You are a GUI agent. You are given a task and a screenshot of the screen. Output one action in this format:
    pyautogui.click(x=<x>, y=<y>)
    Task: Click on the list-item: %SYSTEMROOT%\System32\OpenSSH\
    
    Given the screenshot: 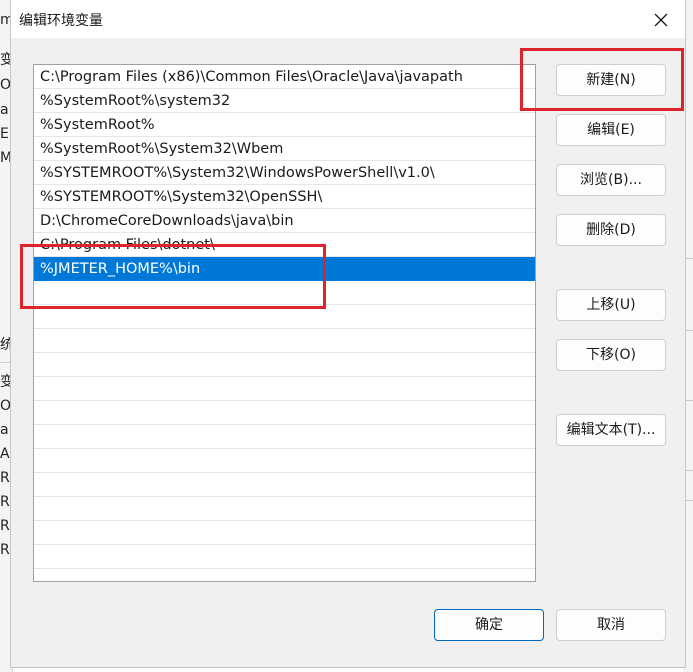 What is the action you would take?
    pyautogui.click(x=284, y=197)
    